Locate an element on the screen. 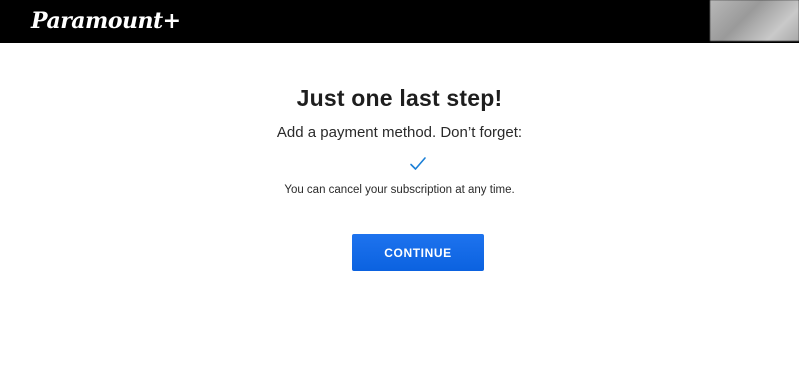 Image resolution: width=799 pixels, height=380 pixels. top-navigation-bar: Paramount+ is located at coordinates (399, 21).